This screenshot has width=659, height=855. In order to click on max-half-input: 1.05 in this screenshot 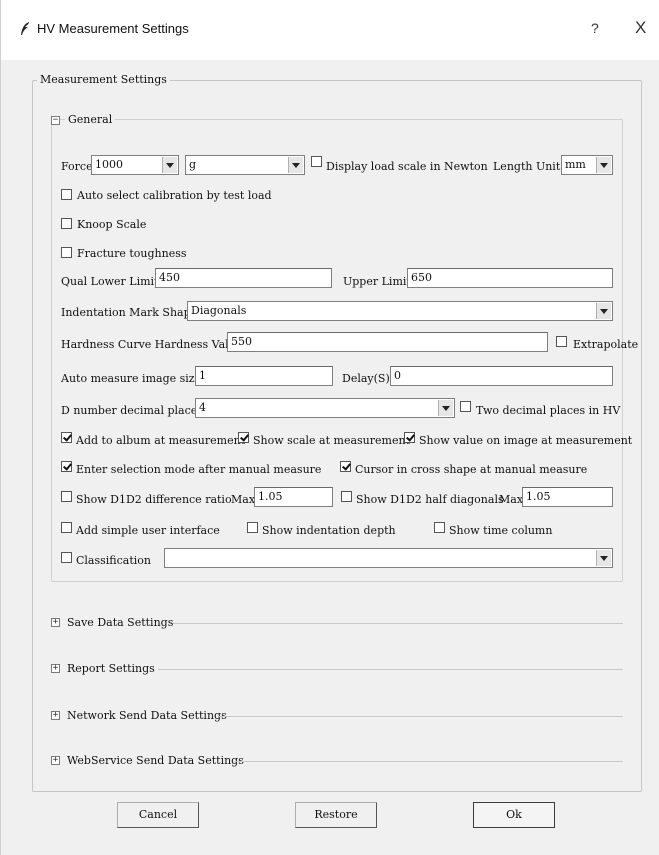, I will do `click(567, 497)`.